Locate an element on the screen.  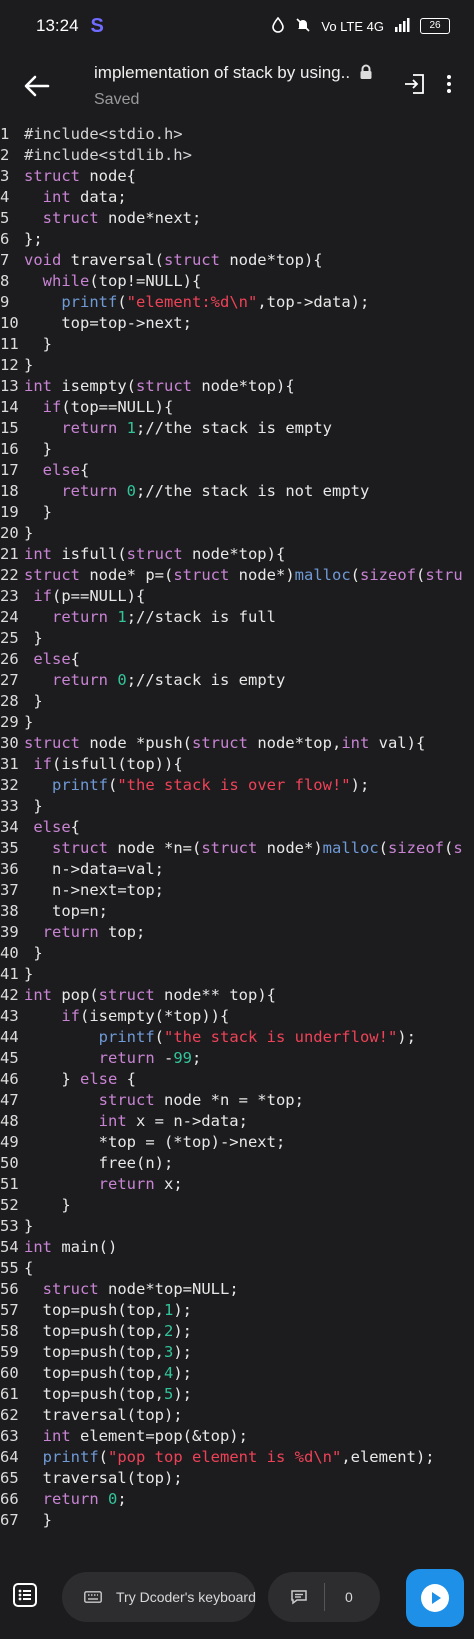
code-line: 38 top=n; is located at coordinates (237, 911).